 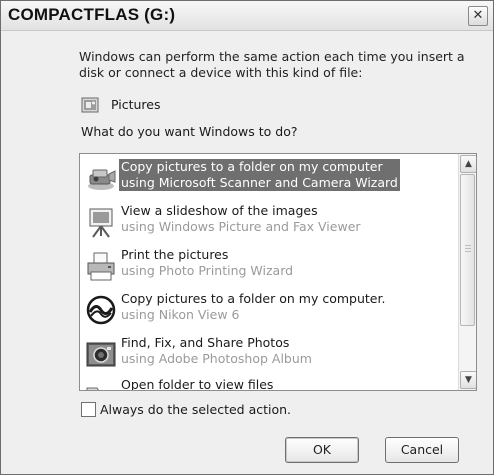 I want to click on action-subtitle: using Adobe Photoshop Album, so click(x=216, y=358).